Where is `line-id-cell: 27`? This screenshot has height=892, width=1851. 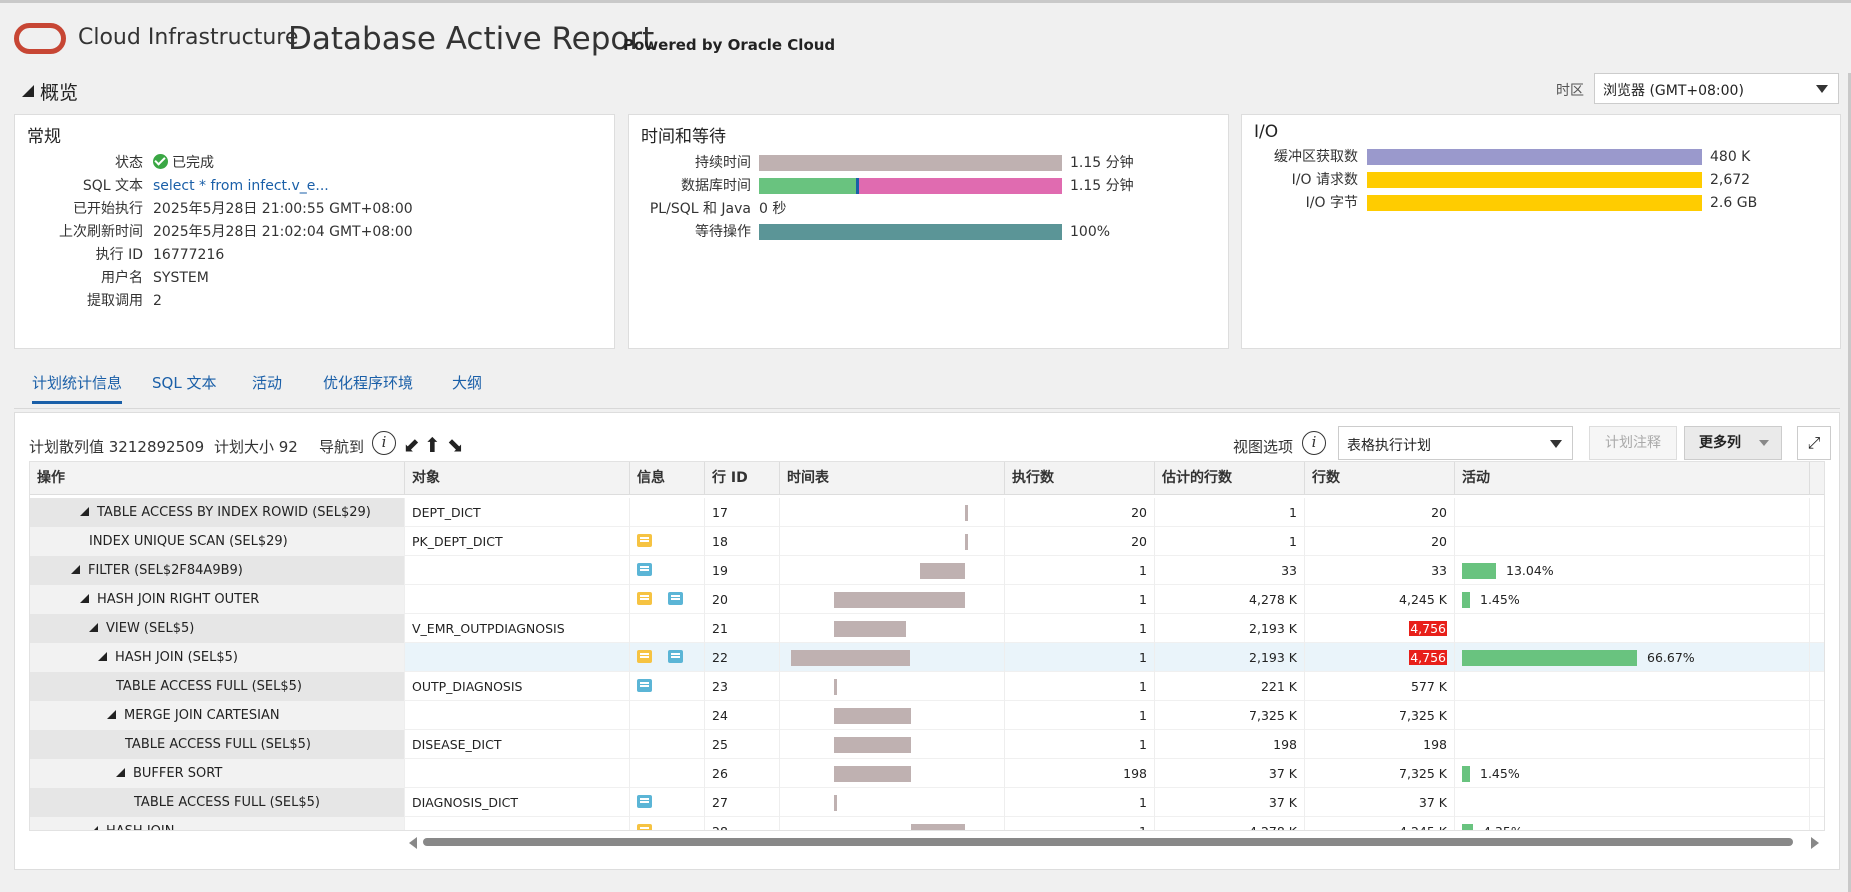
line-id-cell: 27 is located at coordinates (742, 802).